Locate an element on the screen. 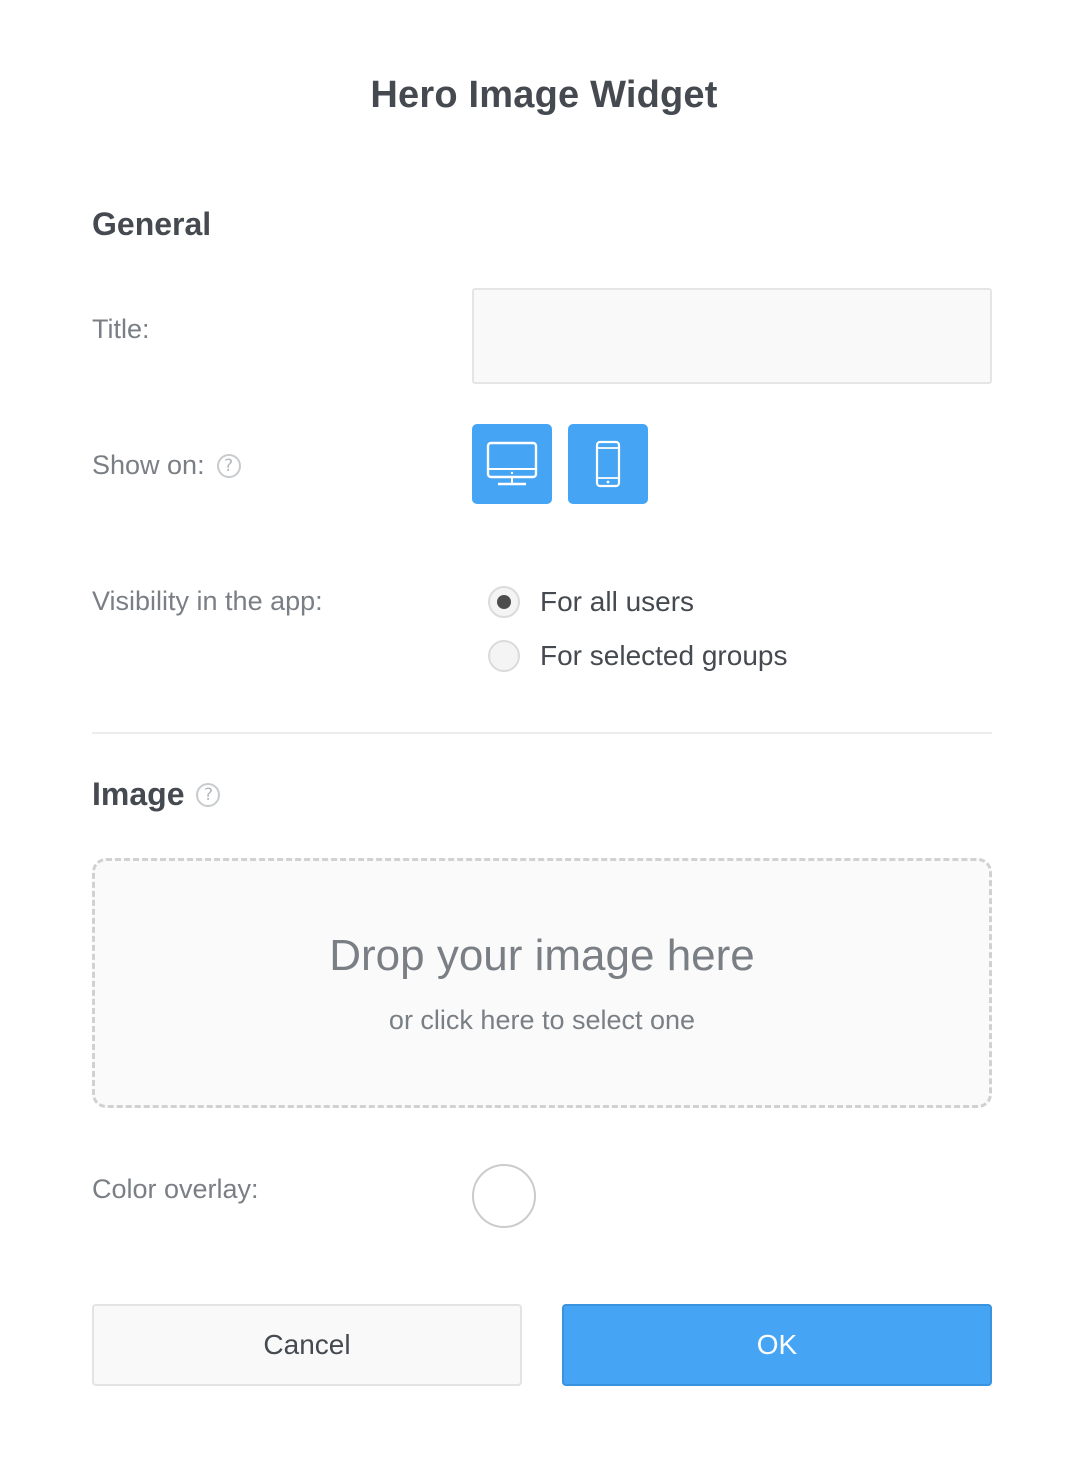 The image size is (1088, 1476). show-on-desktop-toggle is located at coordinates (512, 464).